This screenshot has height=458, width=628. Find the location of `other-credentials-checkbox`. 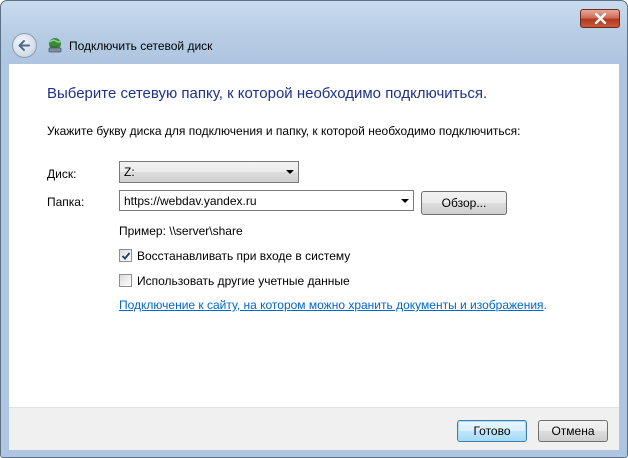

other-credentials-checkbox is located at coordinates (125, 280).